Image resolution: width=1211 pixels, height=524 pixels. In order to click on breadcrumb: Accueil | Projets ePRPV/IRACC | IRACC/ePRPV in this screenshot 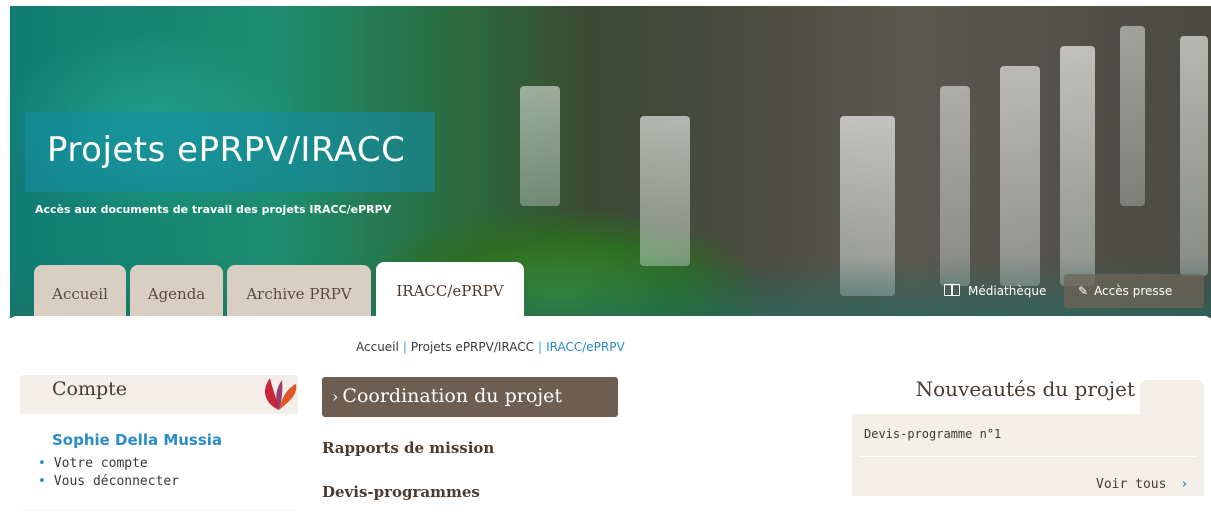, I will do `click(490, 347)`.